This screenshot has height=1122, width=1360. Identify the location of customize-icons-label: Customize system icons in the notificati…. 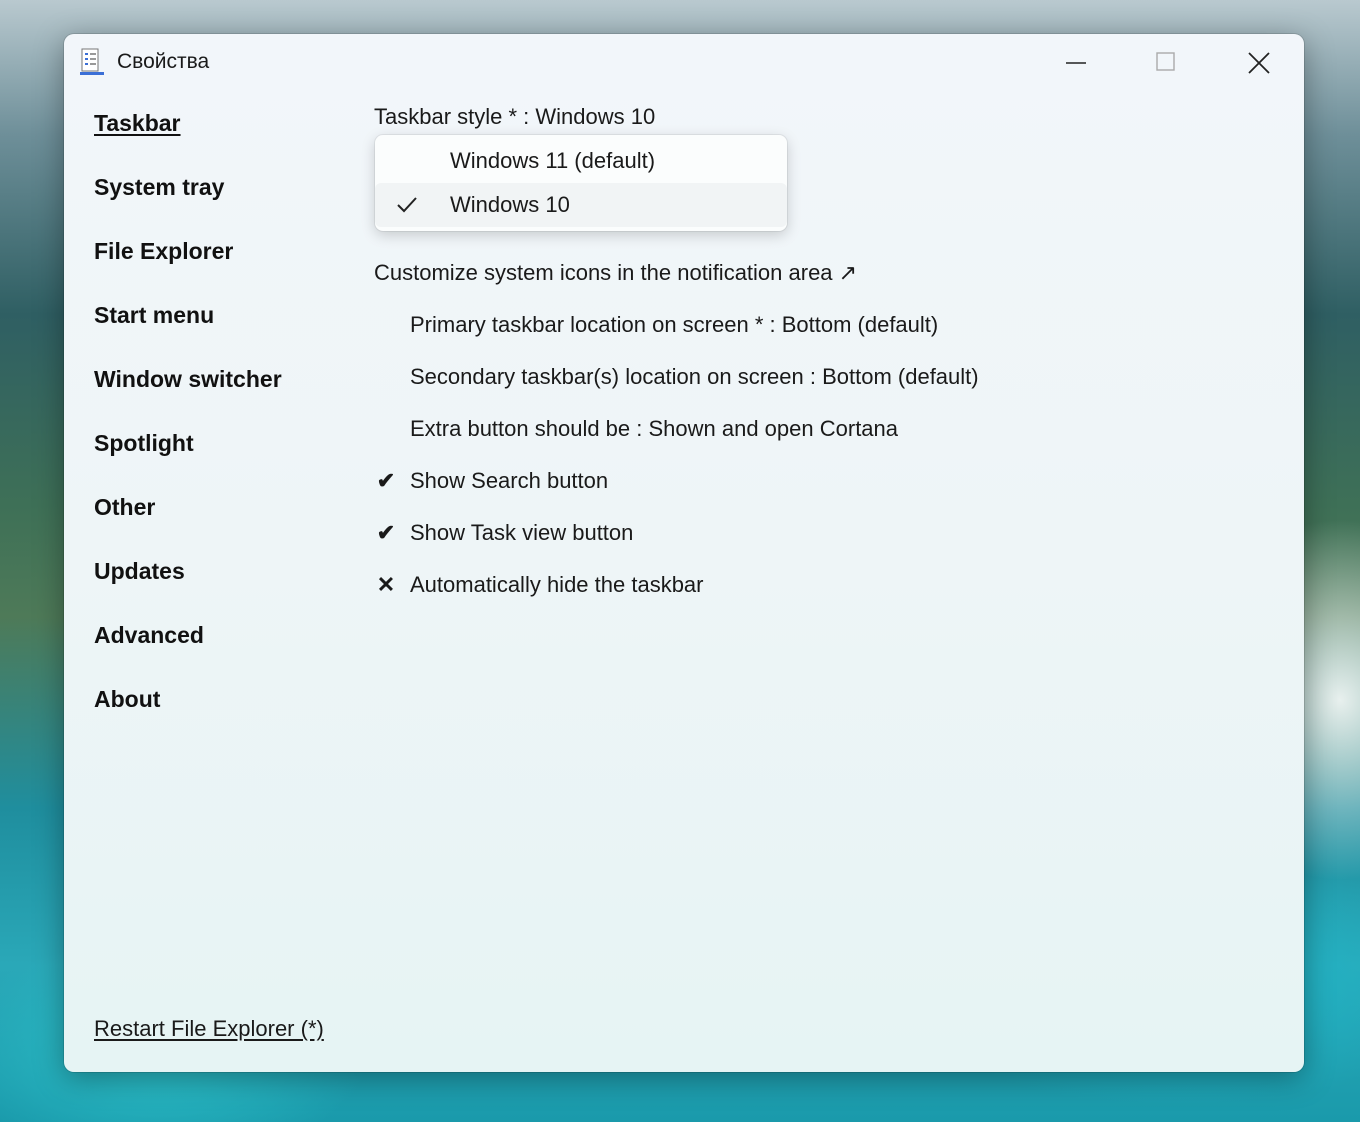
(616, 272).